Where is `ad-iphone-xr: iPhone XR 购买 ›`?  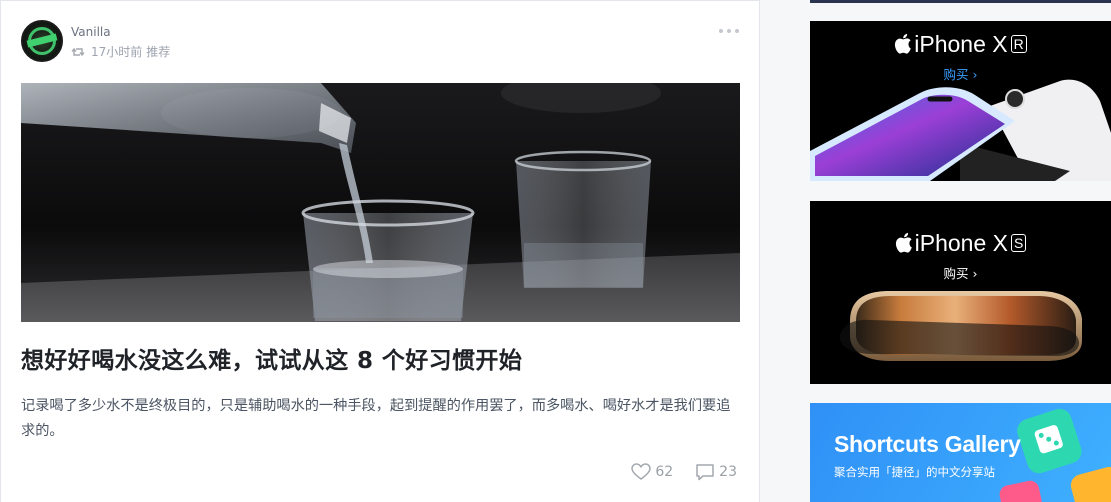 ad-iphone-xr: iPhone XR 购买 › is located at coordinates (960, 101).